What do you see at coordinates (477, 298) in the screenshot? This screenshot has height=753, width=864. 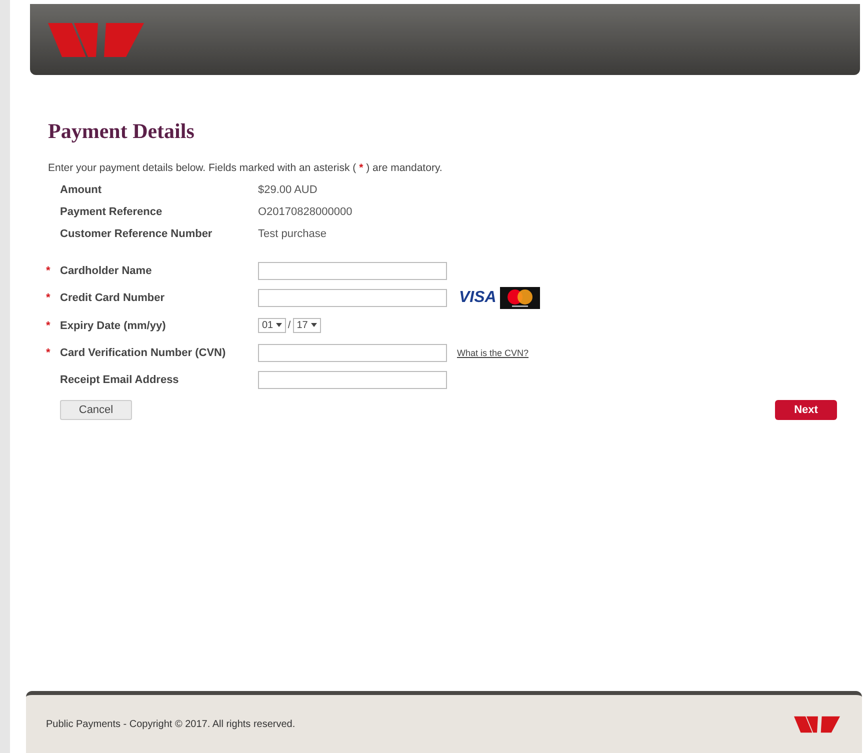 I see `visa-logo: VISA` at bounding box center [477, 298].